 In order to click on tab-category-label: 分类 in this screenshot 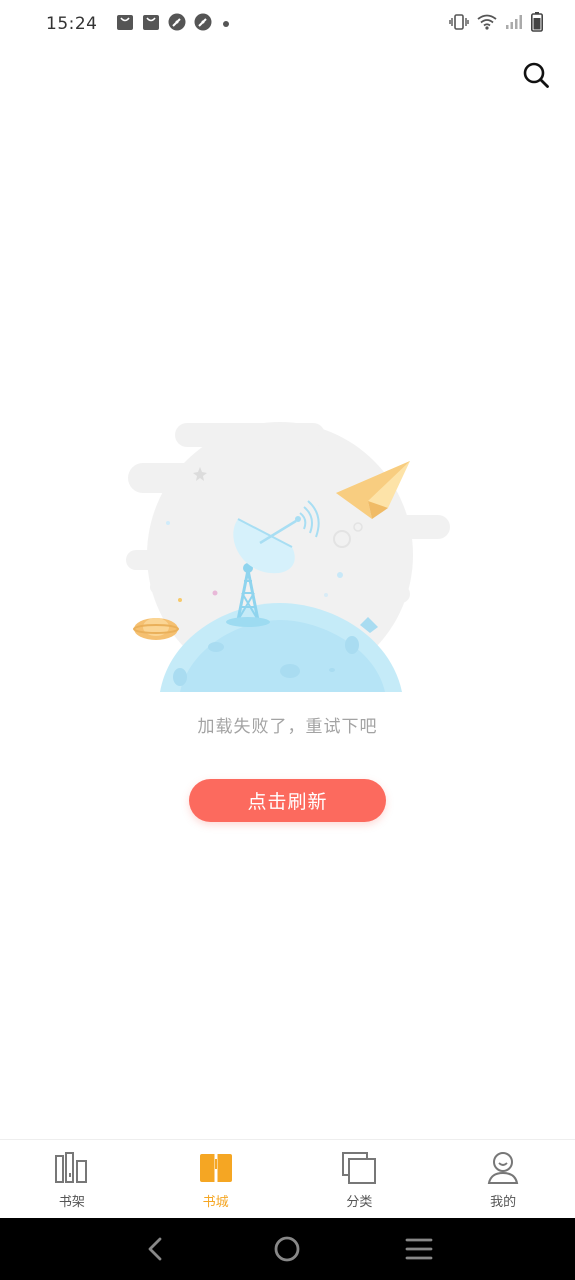, I will do `click(359, 1202)`.